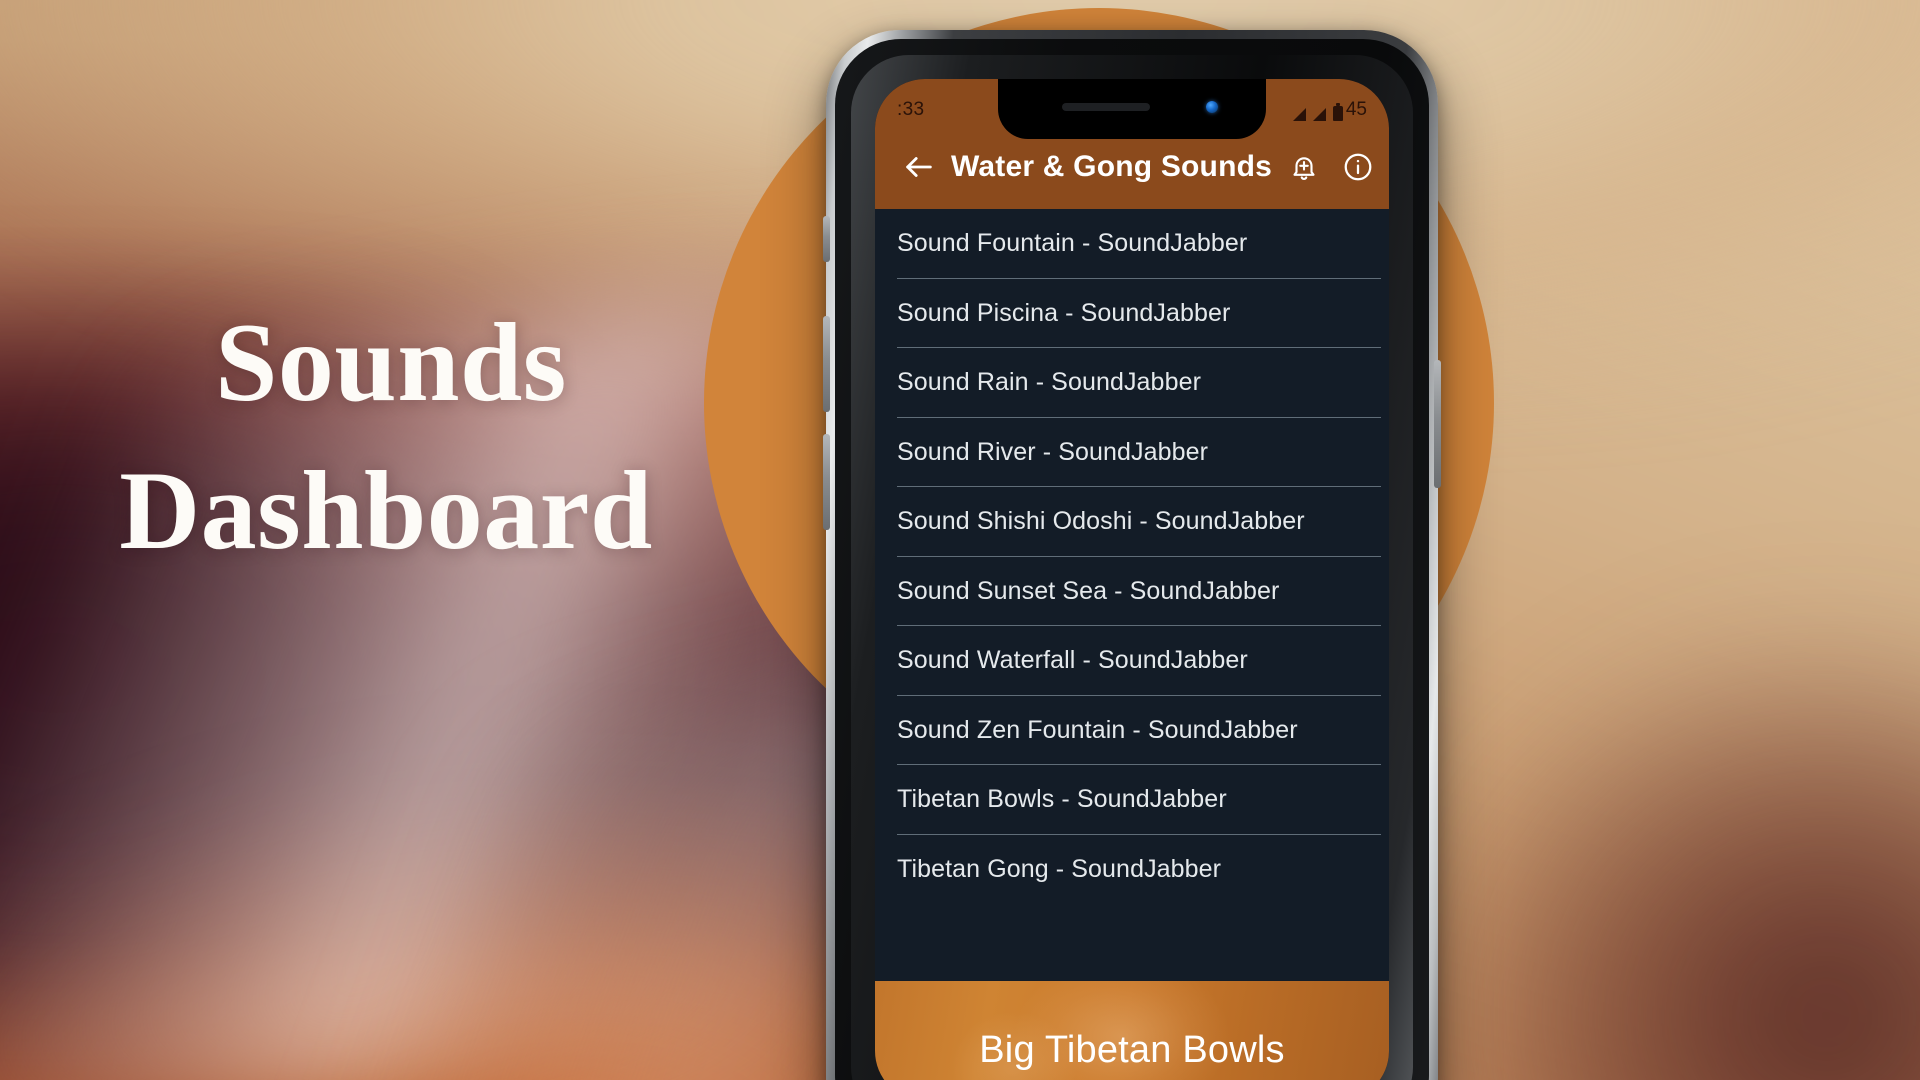 This screenshot has width=1920, height=1080. I want to click on front-camera-icon, so click(1212, 107).